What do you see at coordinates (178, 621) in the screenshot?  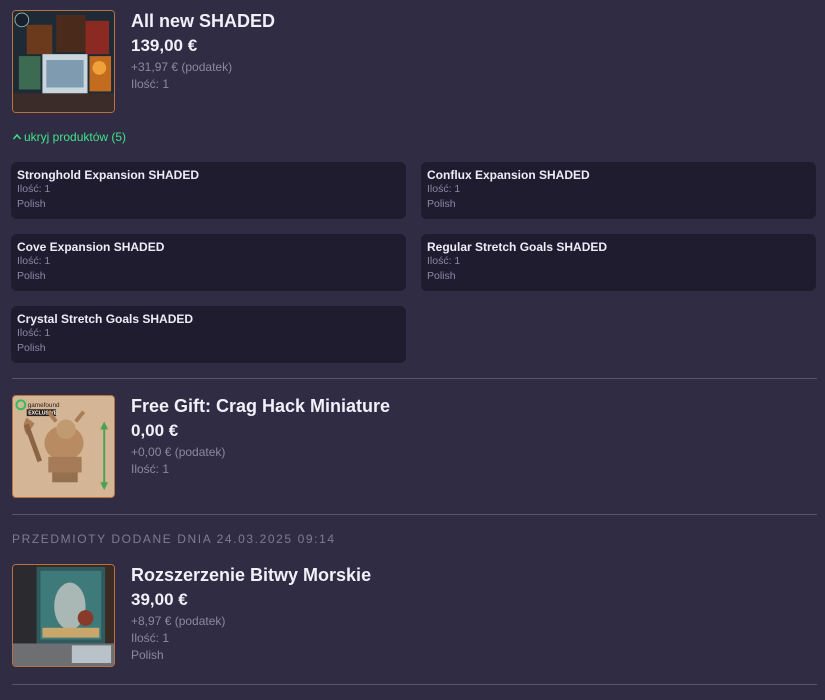 I see `product-tax: +8,97 € (podatek)` at bounding box center [178, 621].